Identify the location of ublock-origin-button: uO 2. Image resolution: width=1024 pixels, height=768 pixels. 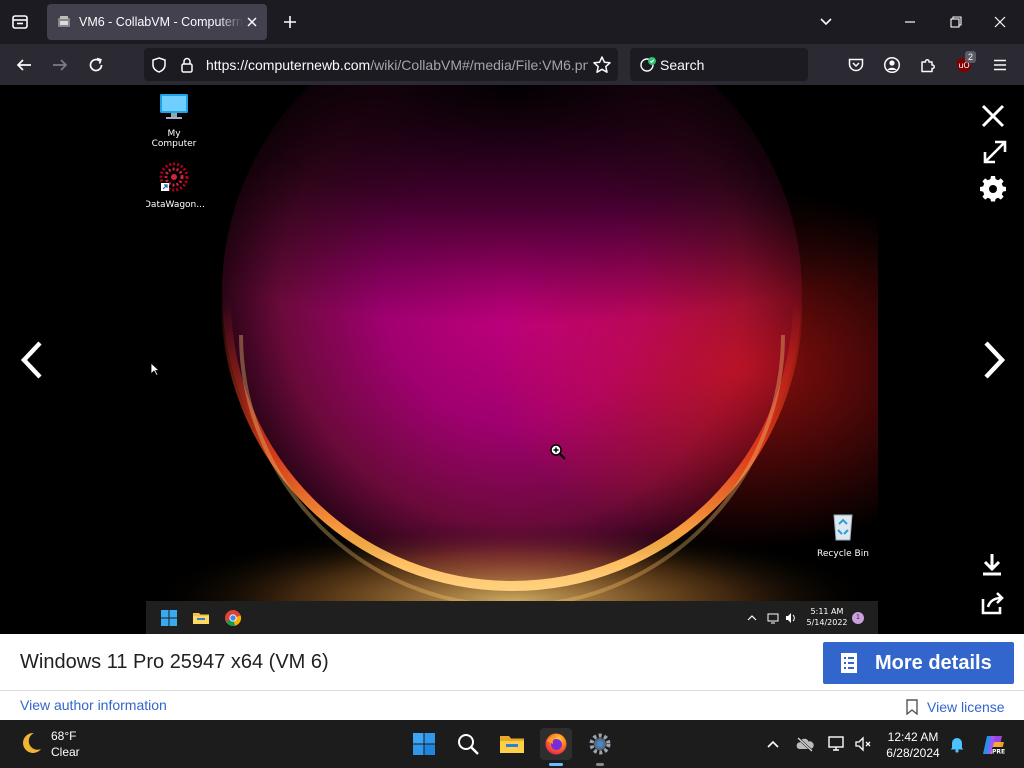
(964, 65).